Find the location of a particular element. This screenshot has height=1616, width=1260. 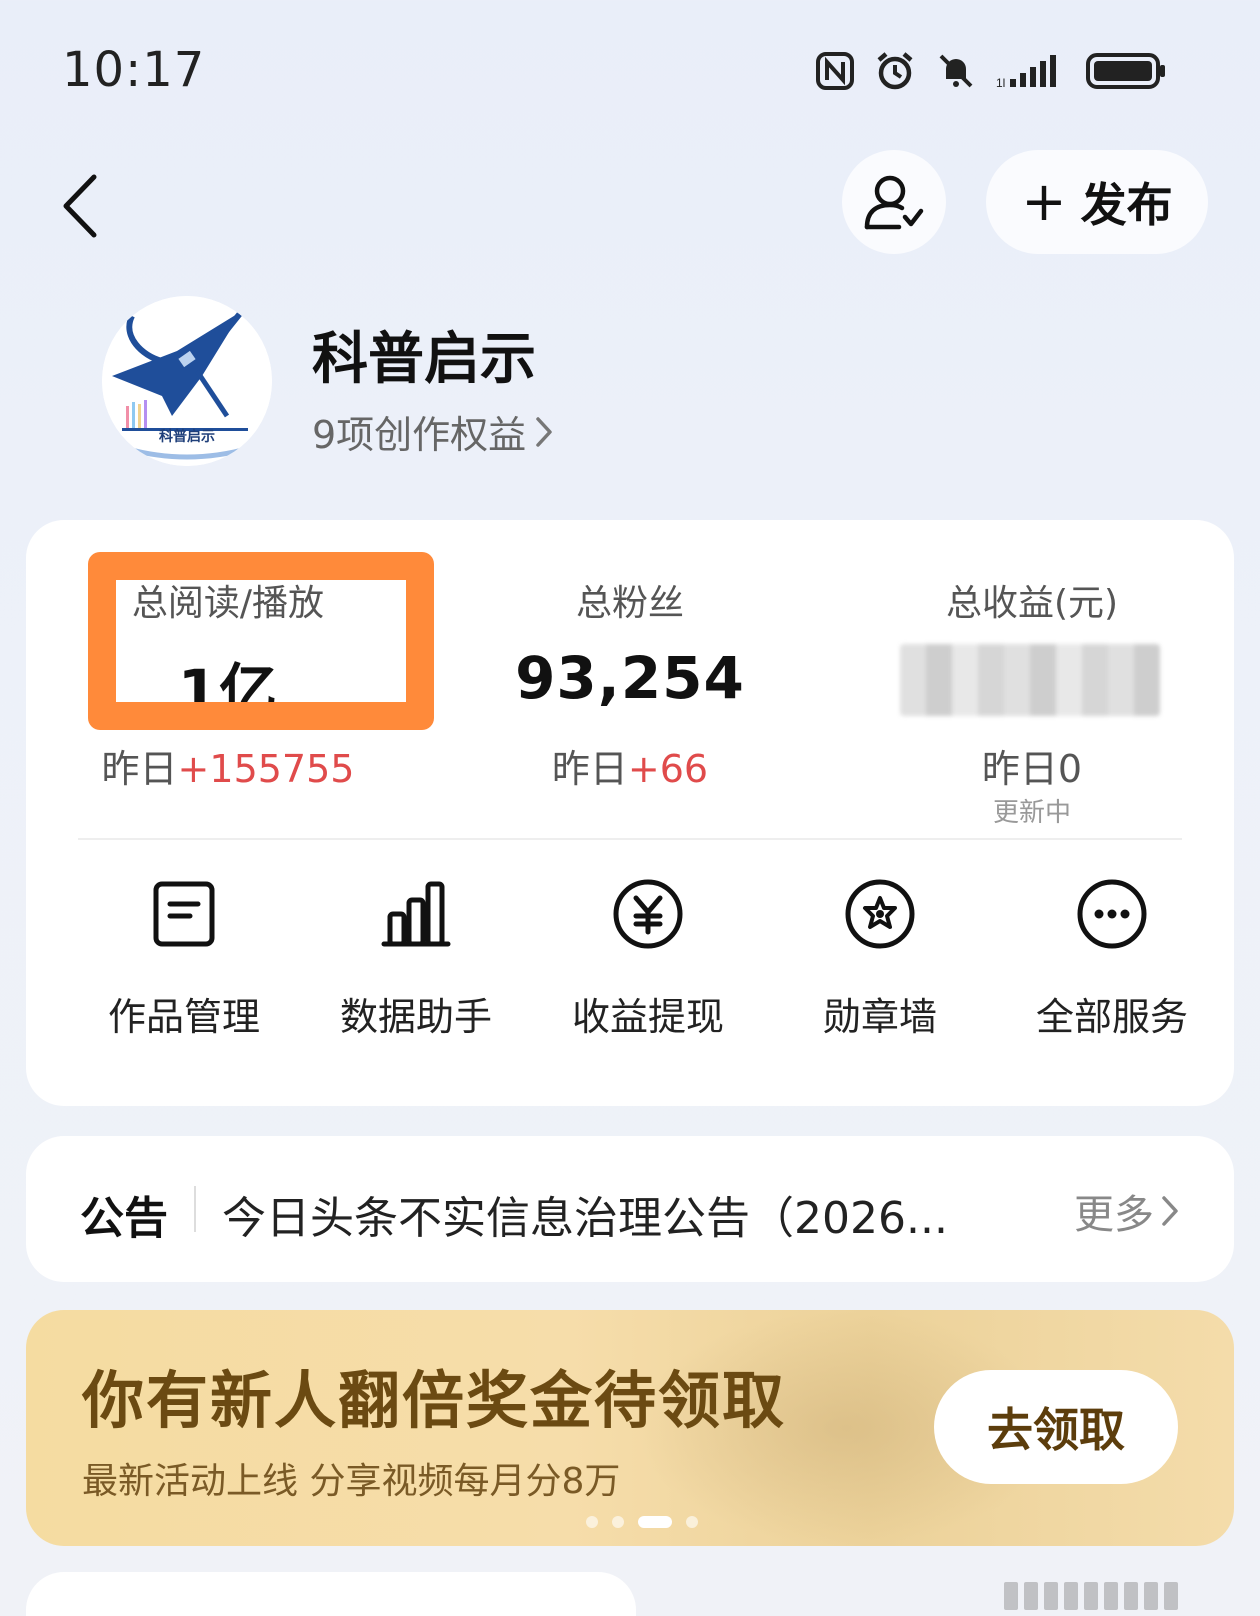

service-label: 勋章墙 is located at coordinates (879, 1017).